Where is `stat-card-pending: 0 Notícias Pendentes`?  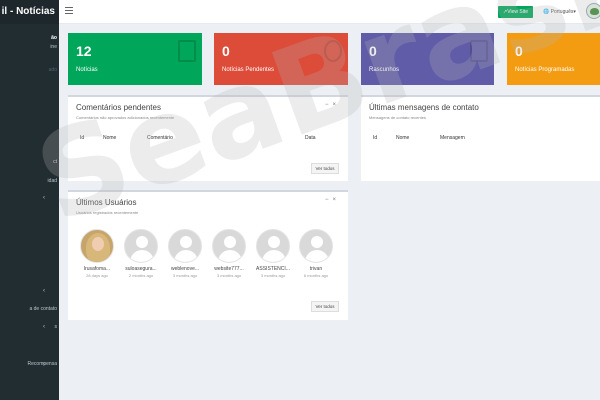 stat-card-pending: 0 Notícias Pendentes is located at coordinates (281, 59).